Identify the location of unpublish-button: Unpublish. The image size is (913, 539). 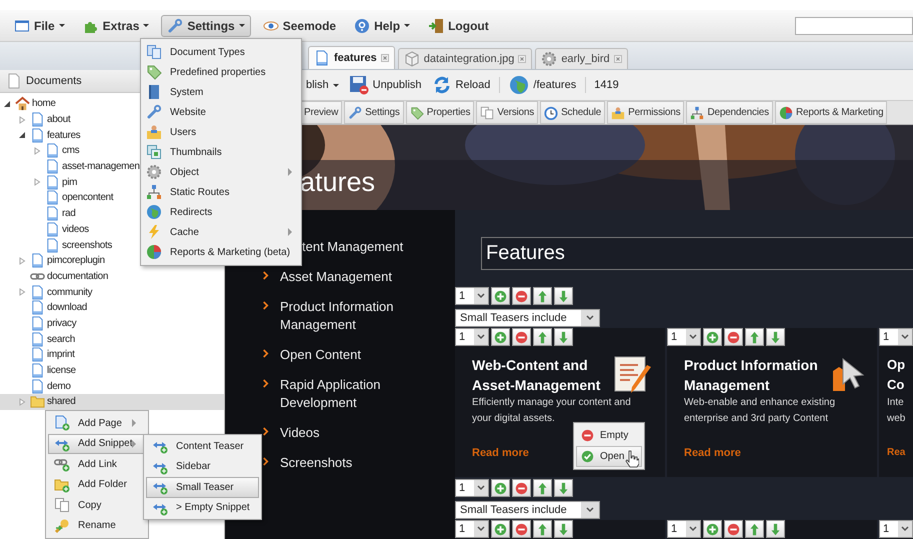
(385, 85).